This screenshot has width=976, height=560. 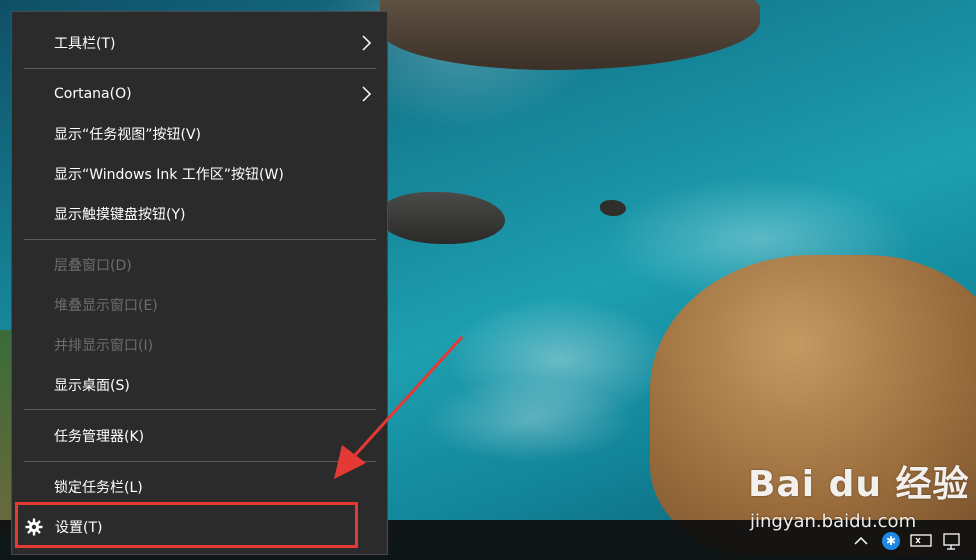 I want to click on menu-item-show-desktop: 显示桌面(S), so click(x=199, y=385).